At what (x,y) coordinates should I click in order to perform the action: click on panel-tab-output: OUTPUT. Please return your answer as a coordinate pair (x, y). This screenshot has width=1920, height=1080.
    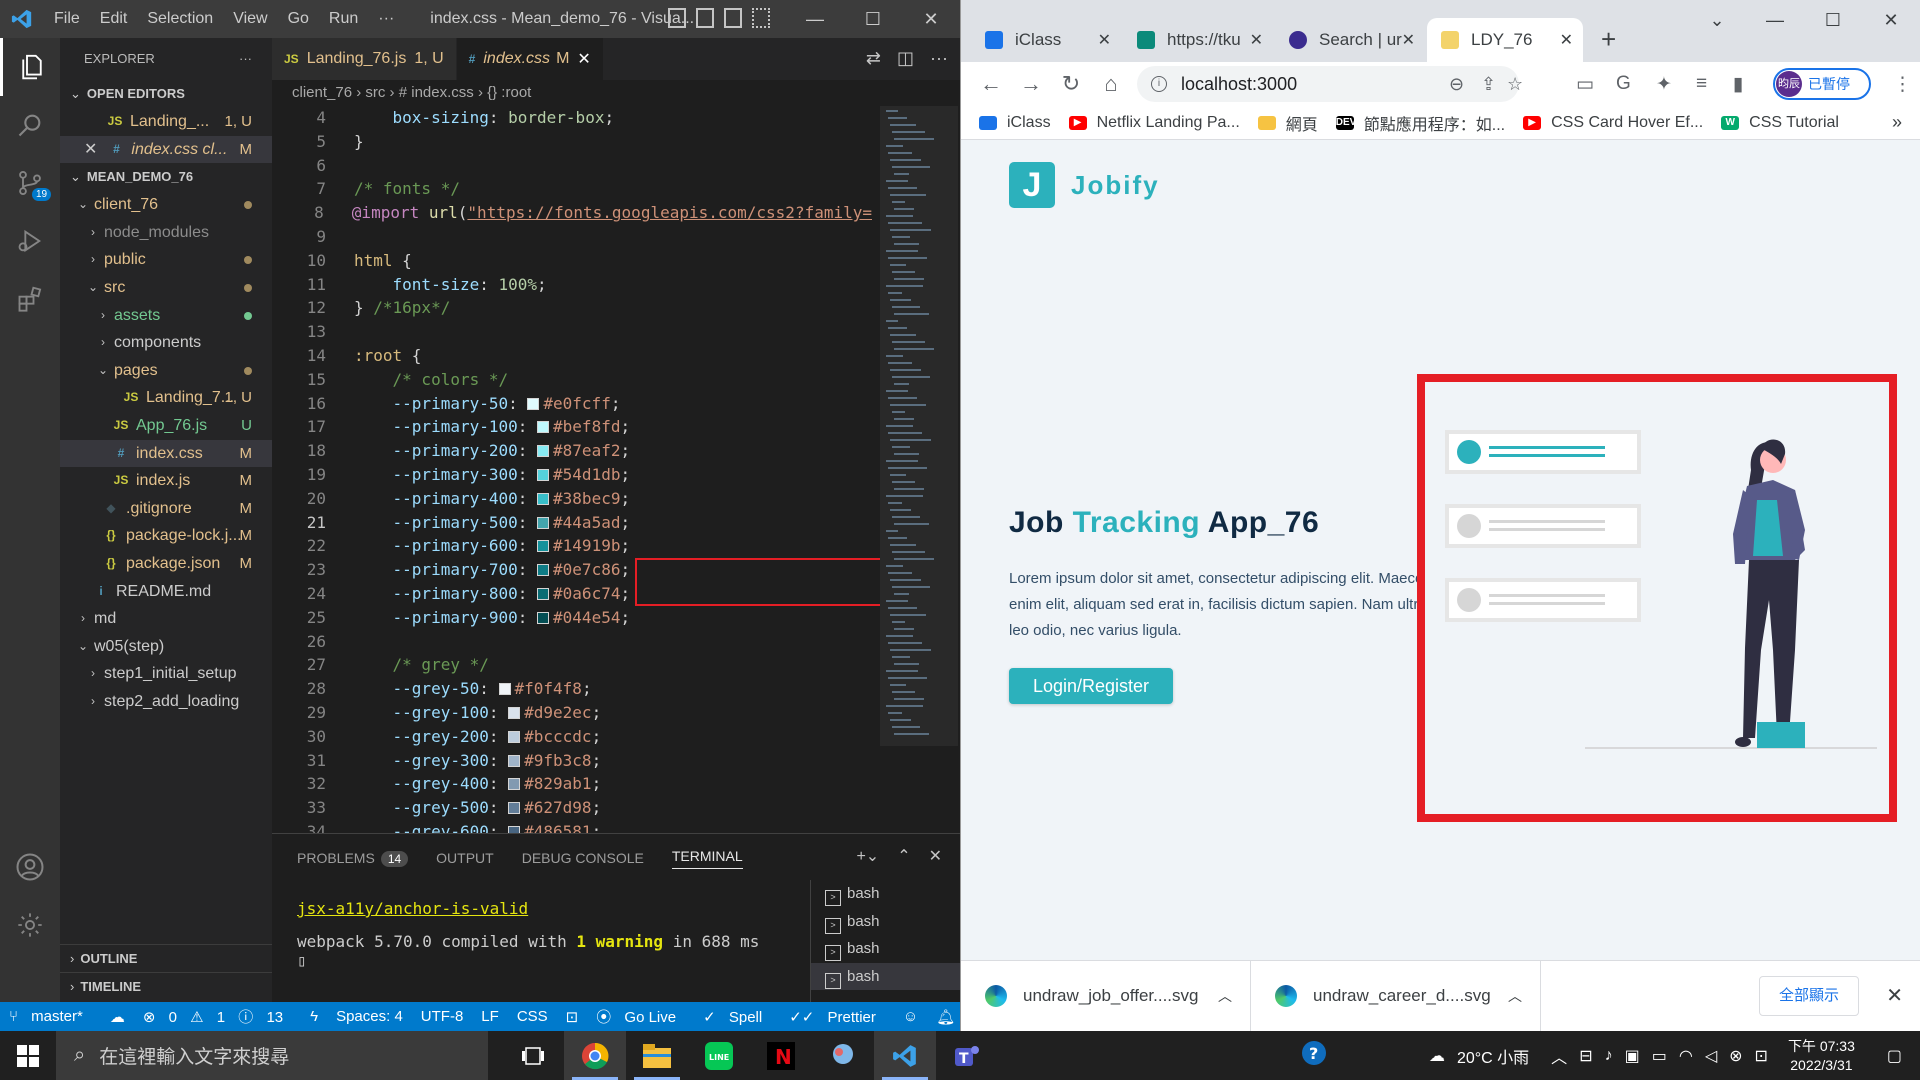
    Looking at the image, I should click on (465, 858).